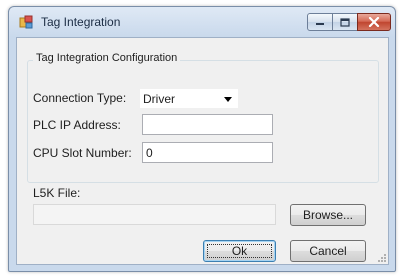  I want to click on close-button, so click(374, 22).